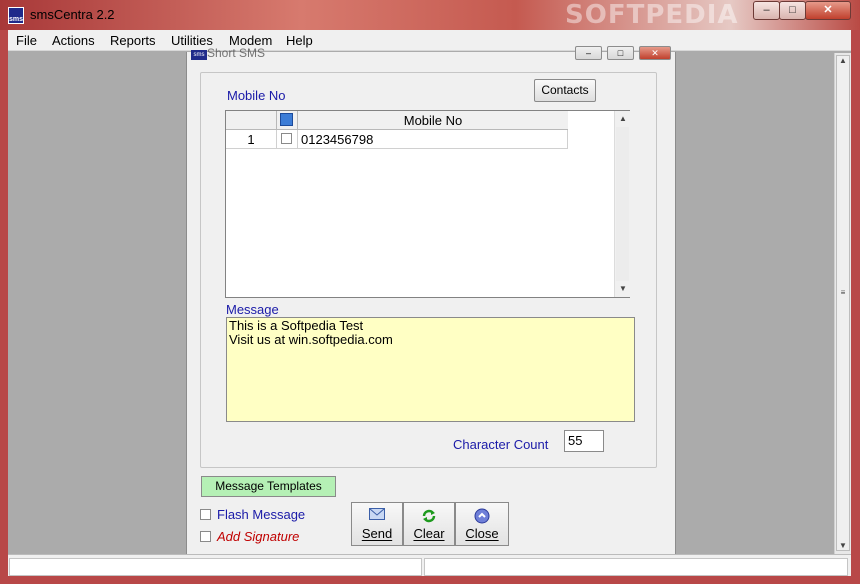 Image resolution: width=860 pixels, height=584 pixels. I want to click on message-textarea, so click(430, 369).